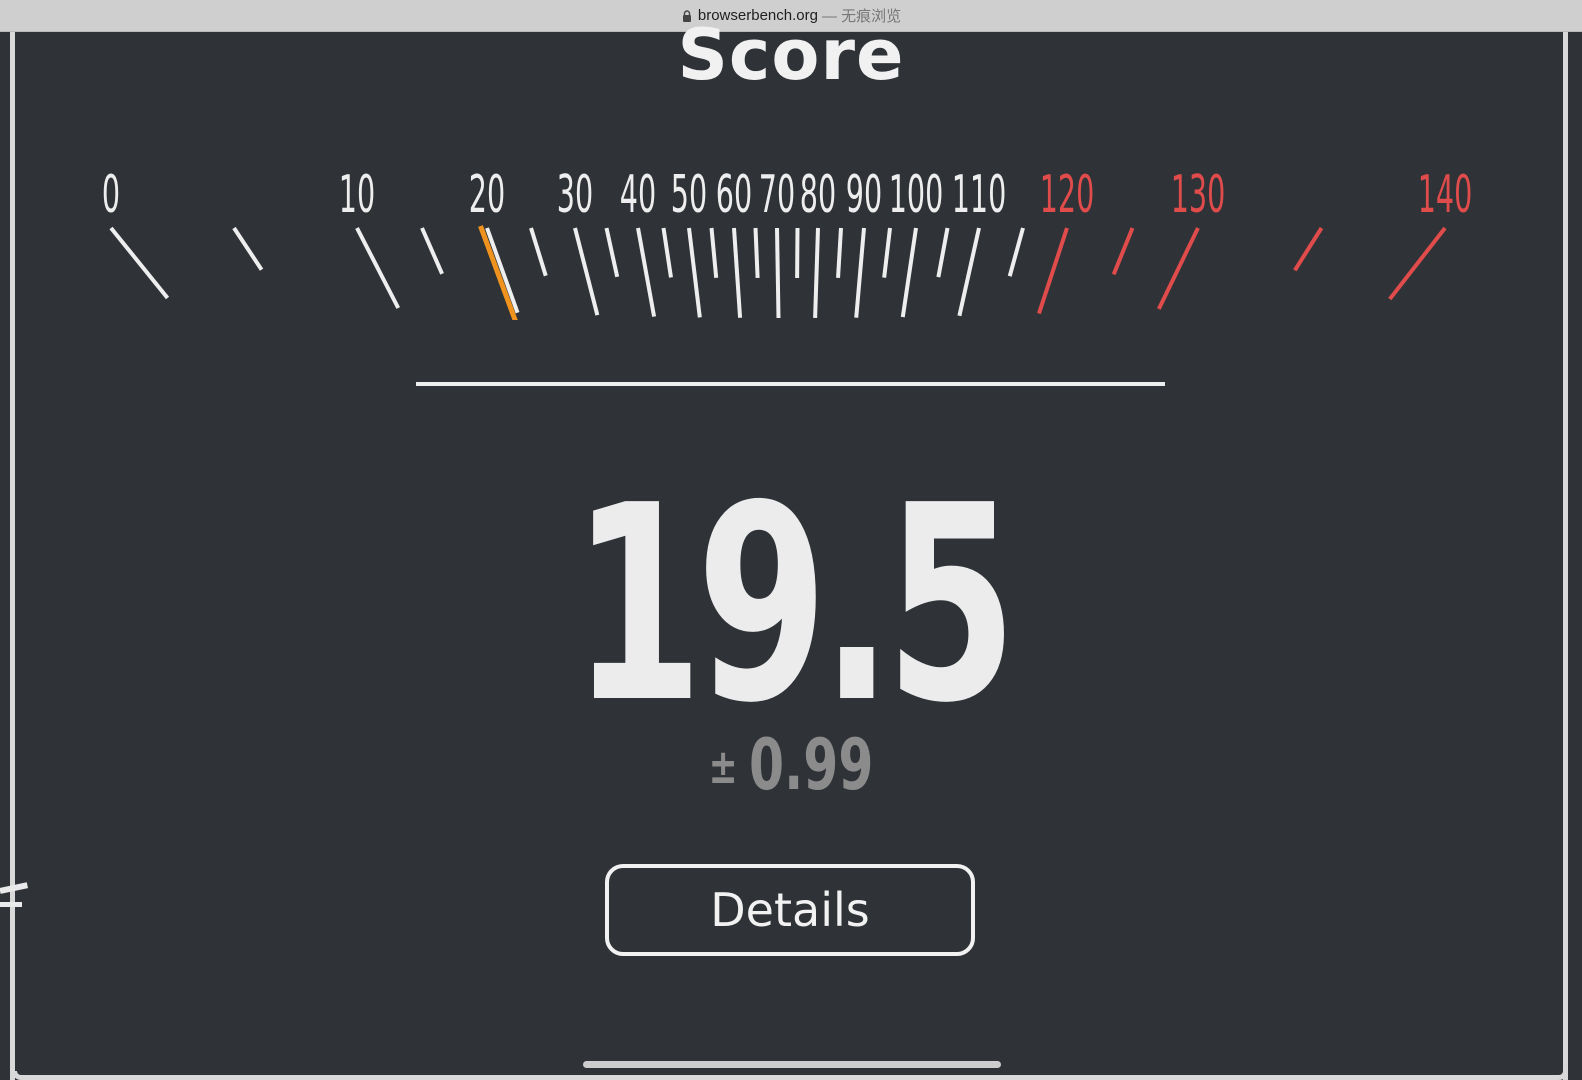  Describe the element at coordinates (916, 194) in the screenshot. I see `gauge-label: 100` at that location.